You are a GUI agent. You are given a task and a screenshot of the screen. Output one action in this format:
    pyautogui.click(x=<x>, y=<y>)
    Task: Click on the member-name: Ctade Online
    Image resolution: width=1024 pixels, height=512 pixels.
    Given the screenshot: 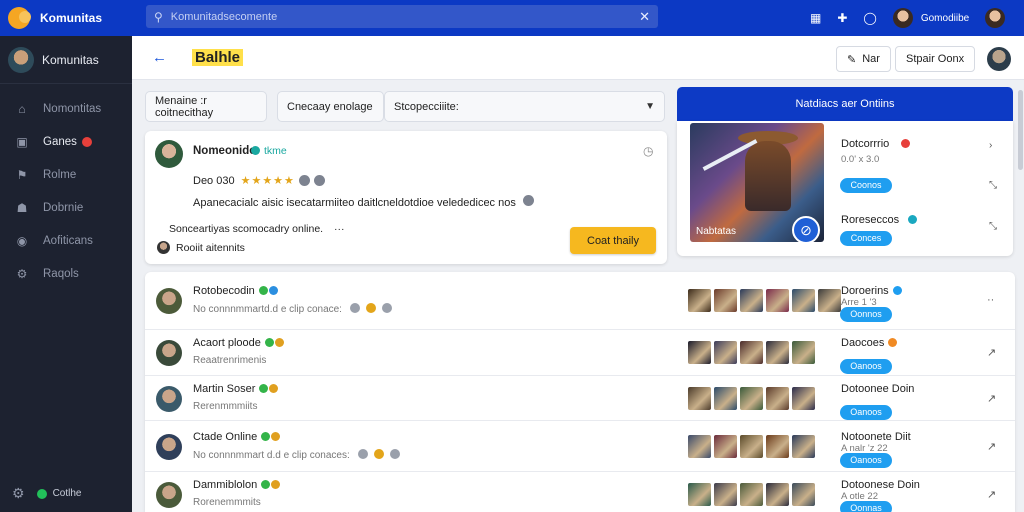 What is the action you would take?
    pyautogui.click(x=237, y=437)
    